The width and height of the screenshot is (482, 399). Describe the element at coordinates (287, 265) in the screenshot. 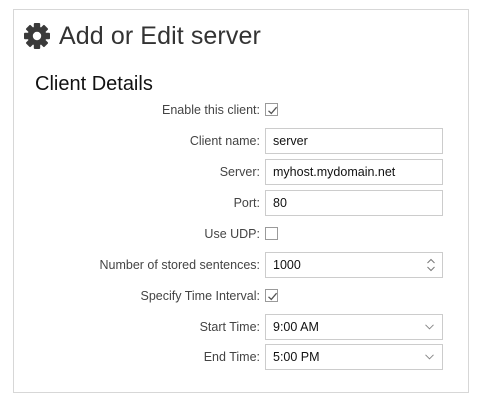

I see `stored-sentences-value: 1000` at that location.